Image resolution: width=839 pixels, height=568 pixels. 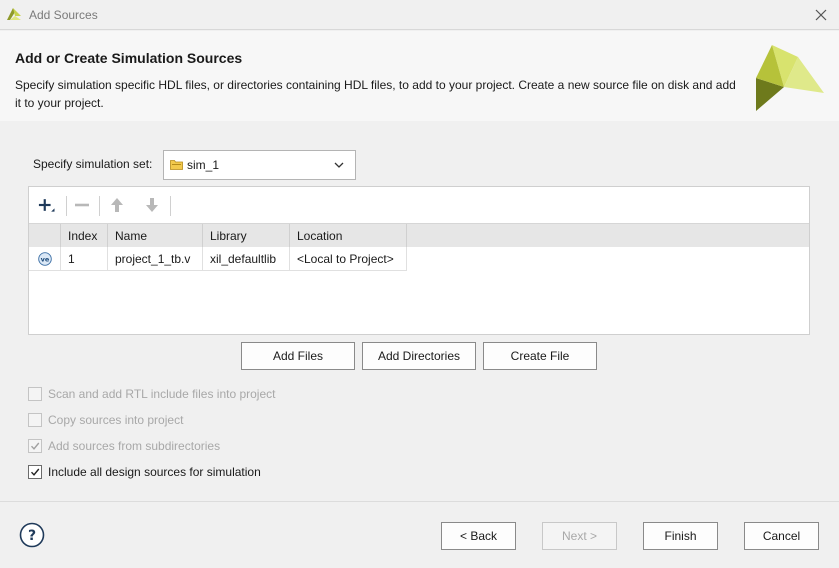 I want to click on arrow-down-icon, so click(x=152, y=205).